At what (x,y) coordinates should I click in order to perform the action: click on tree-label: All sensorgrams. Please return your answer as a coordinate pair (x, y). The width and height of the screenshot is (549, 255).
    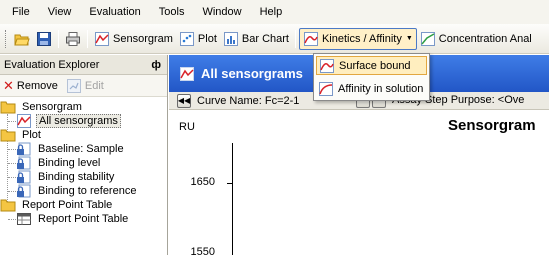
    Looking at the image, I should click on (78, 121).